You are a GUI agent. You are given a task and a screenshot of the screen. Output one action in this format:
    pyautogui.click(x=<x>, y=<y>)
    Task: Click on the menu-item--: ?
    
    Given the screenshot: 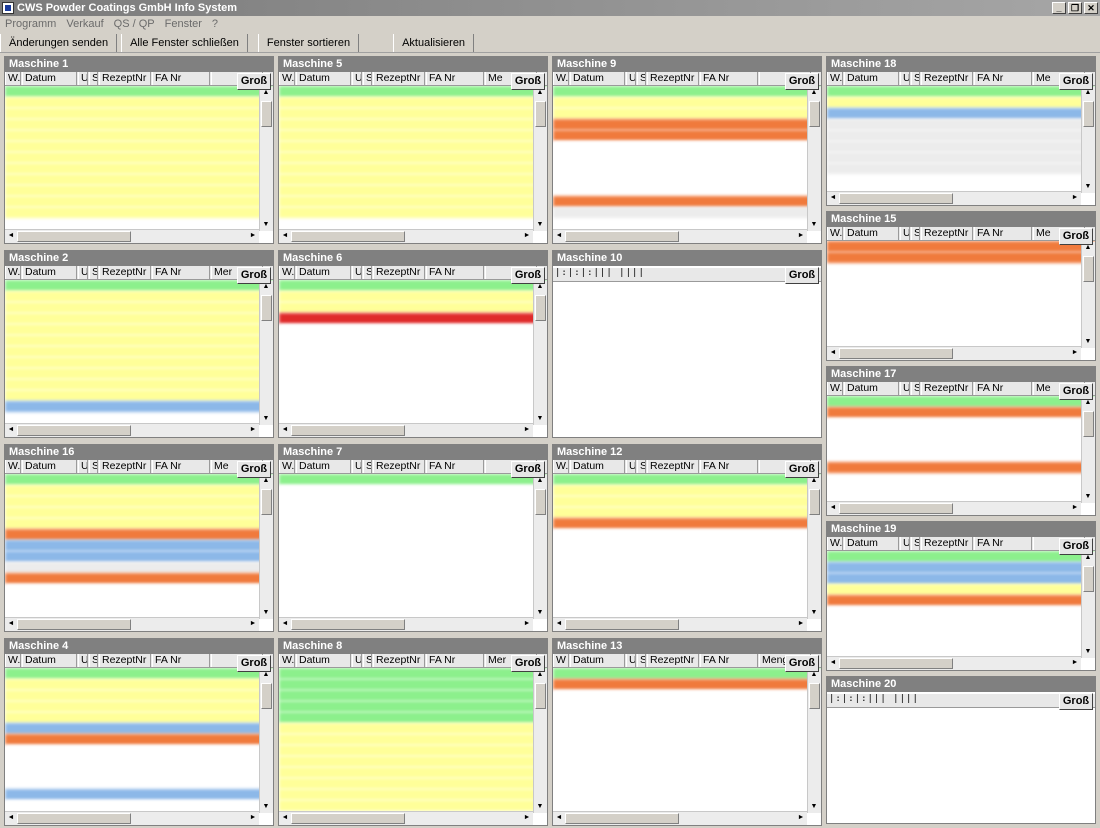 What is the action you would take?
    pyautogui.click(x=215, y=24)
    